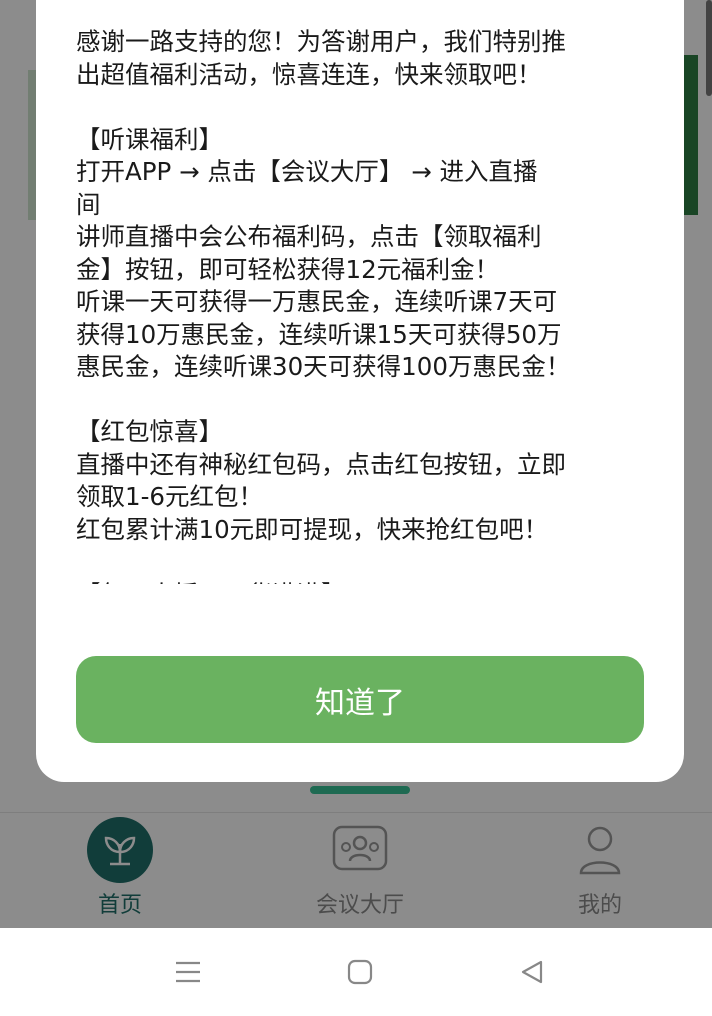 The image size is (712, 1016). I want to click on page-indicator, so click(360, 790).